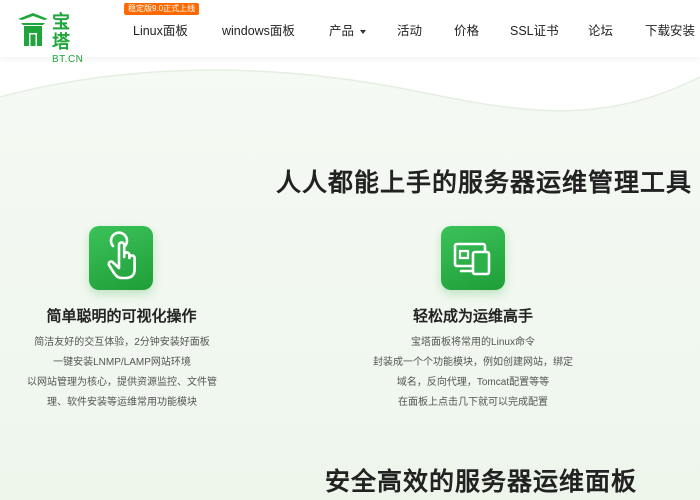 This screenshot has width=700, height=500. I want to click on section-title: 人人都能上手的服务器运维管理工具, so click(484, 183).